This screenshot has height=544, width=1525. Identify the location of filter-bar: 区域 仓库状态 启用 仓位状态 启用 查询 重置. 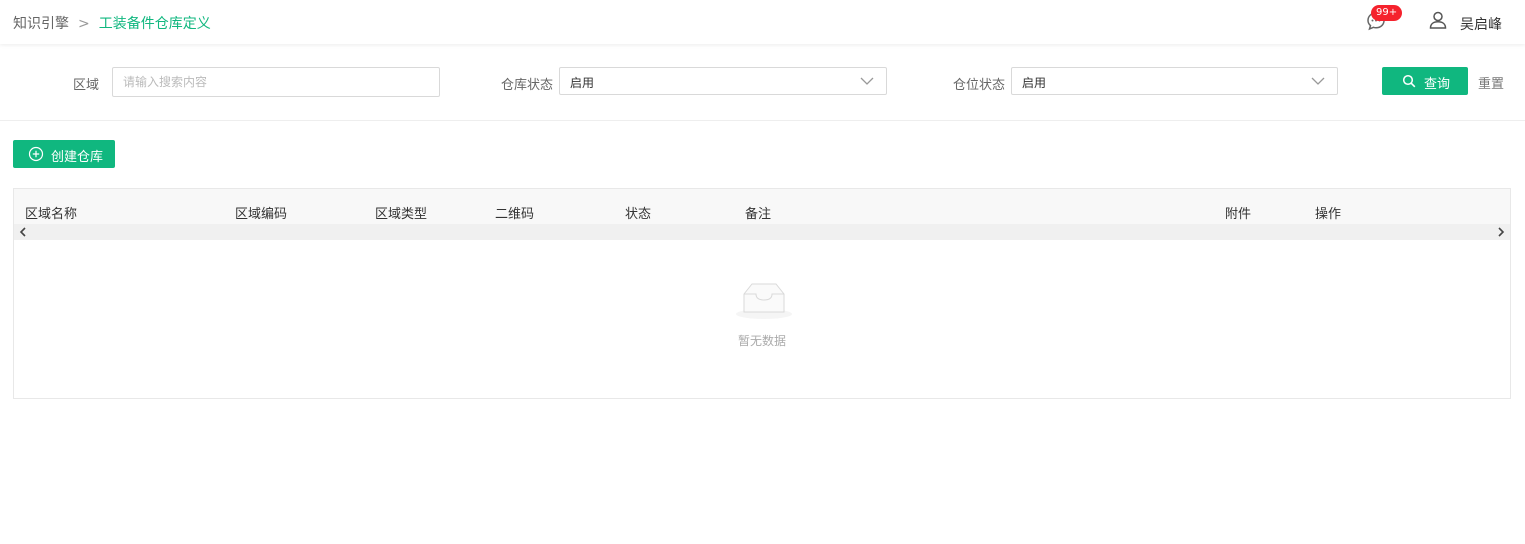
(762, 83).